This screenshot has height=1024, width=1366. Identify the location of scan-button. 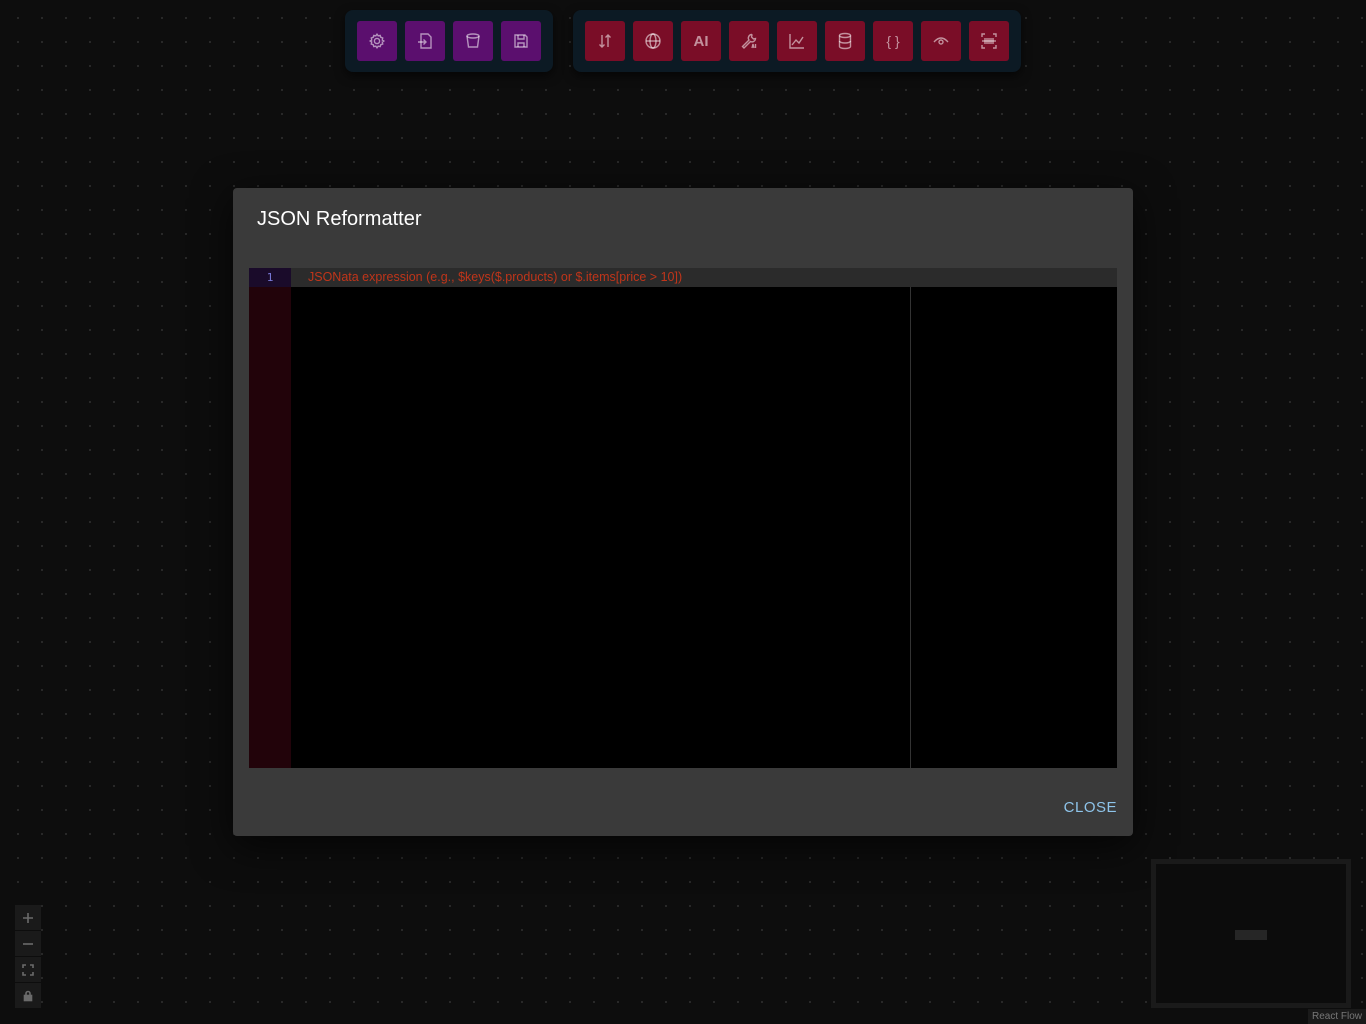
(989, 41).